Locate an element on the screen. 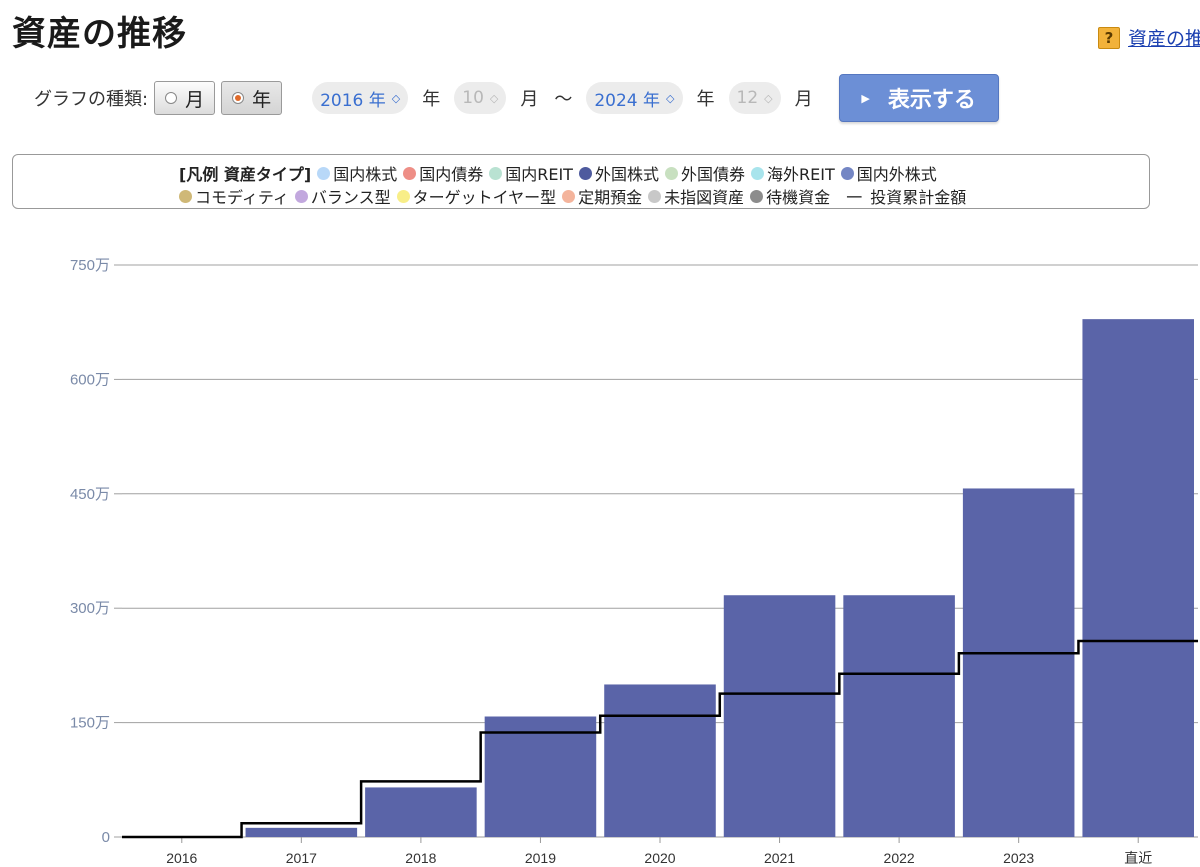  legend-item: 定期預金 is located at coordinates (602, 196).